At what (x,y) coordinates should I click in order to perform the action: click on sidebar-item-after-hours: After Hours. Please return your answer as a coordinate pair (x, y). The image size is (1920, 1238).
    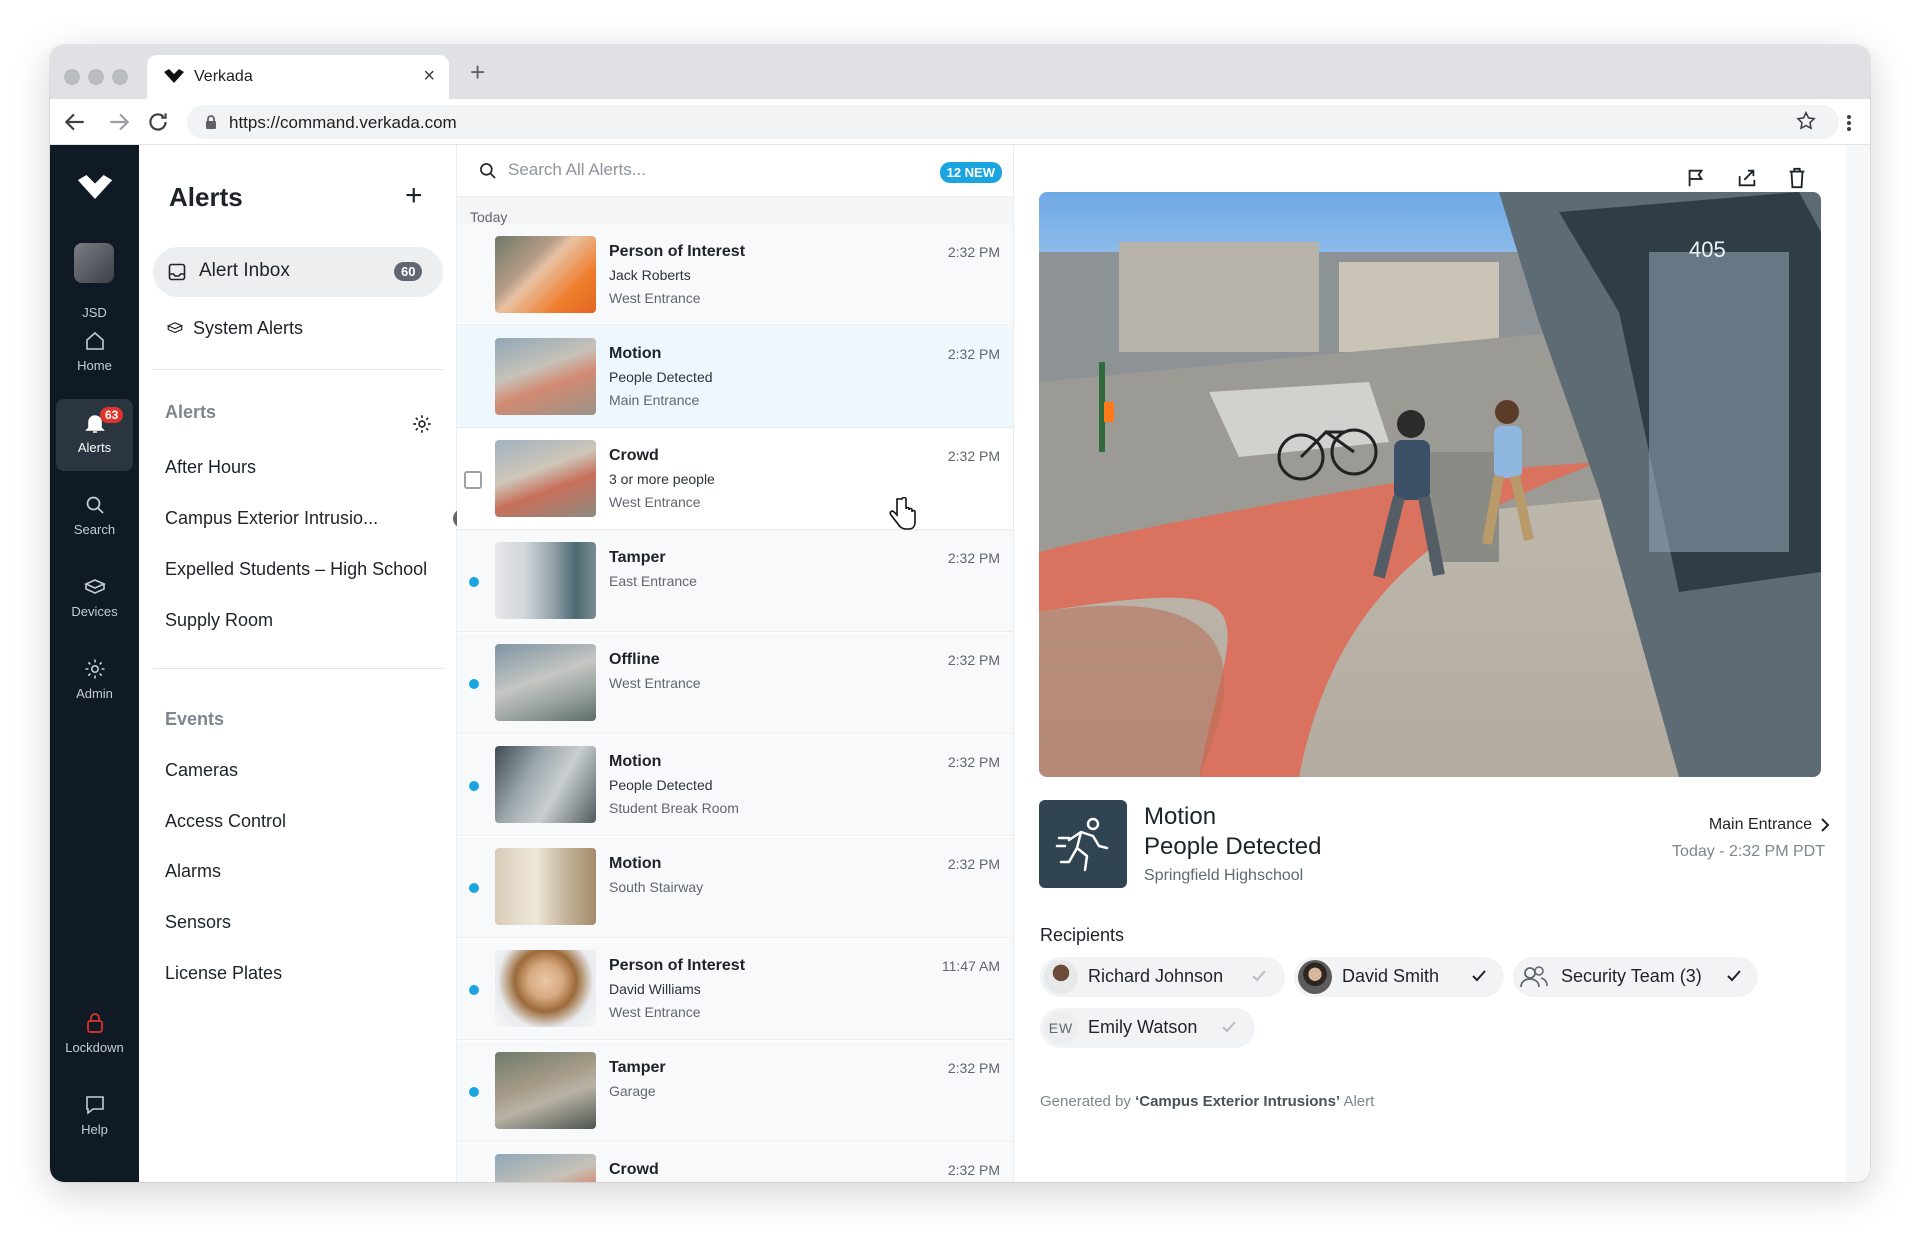
    Looking at the image, I should click on (210, 467).